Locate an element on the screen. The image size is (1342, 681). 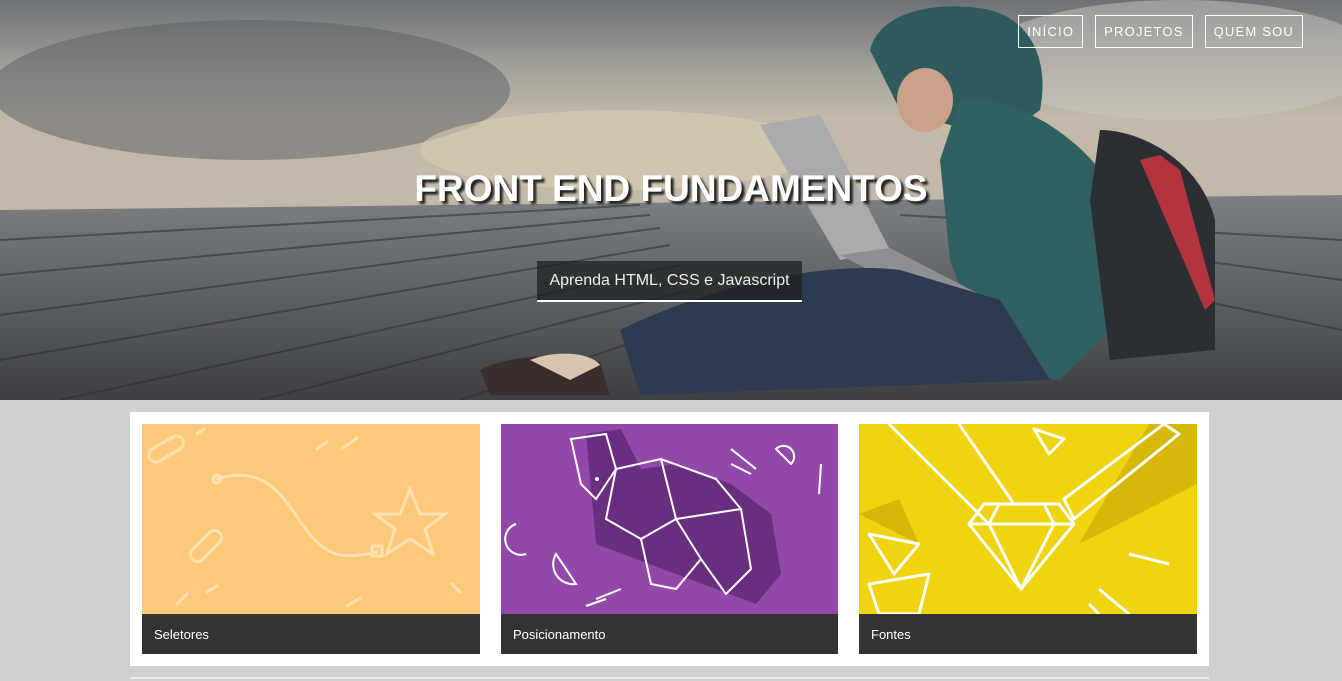
origami-elephant-illustration-icon is located at coordinates (669, 519).